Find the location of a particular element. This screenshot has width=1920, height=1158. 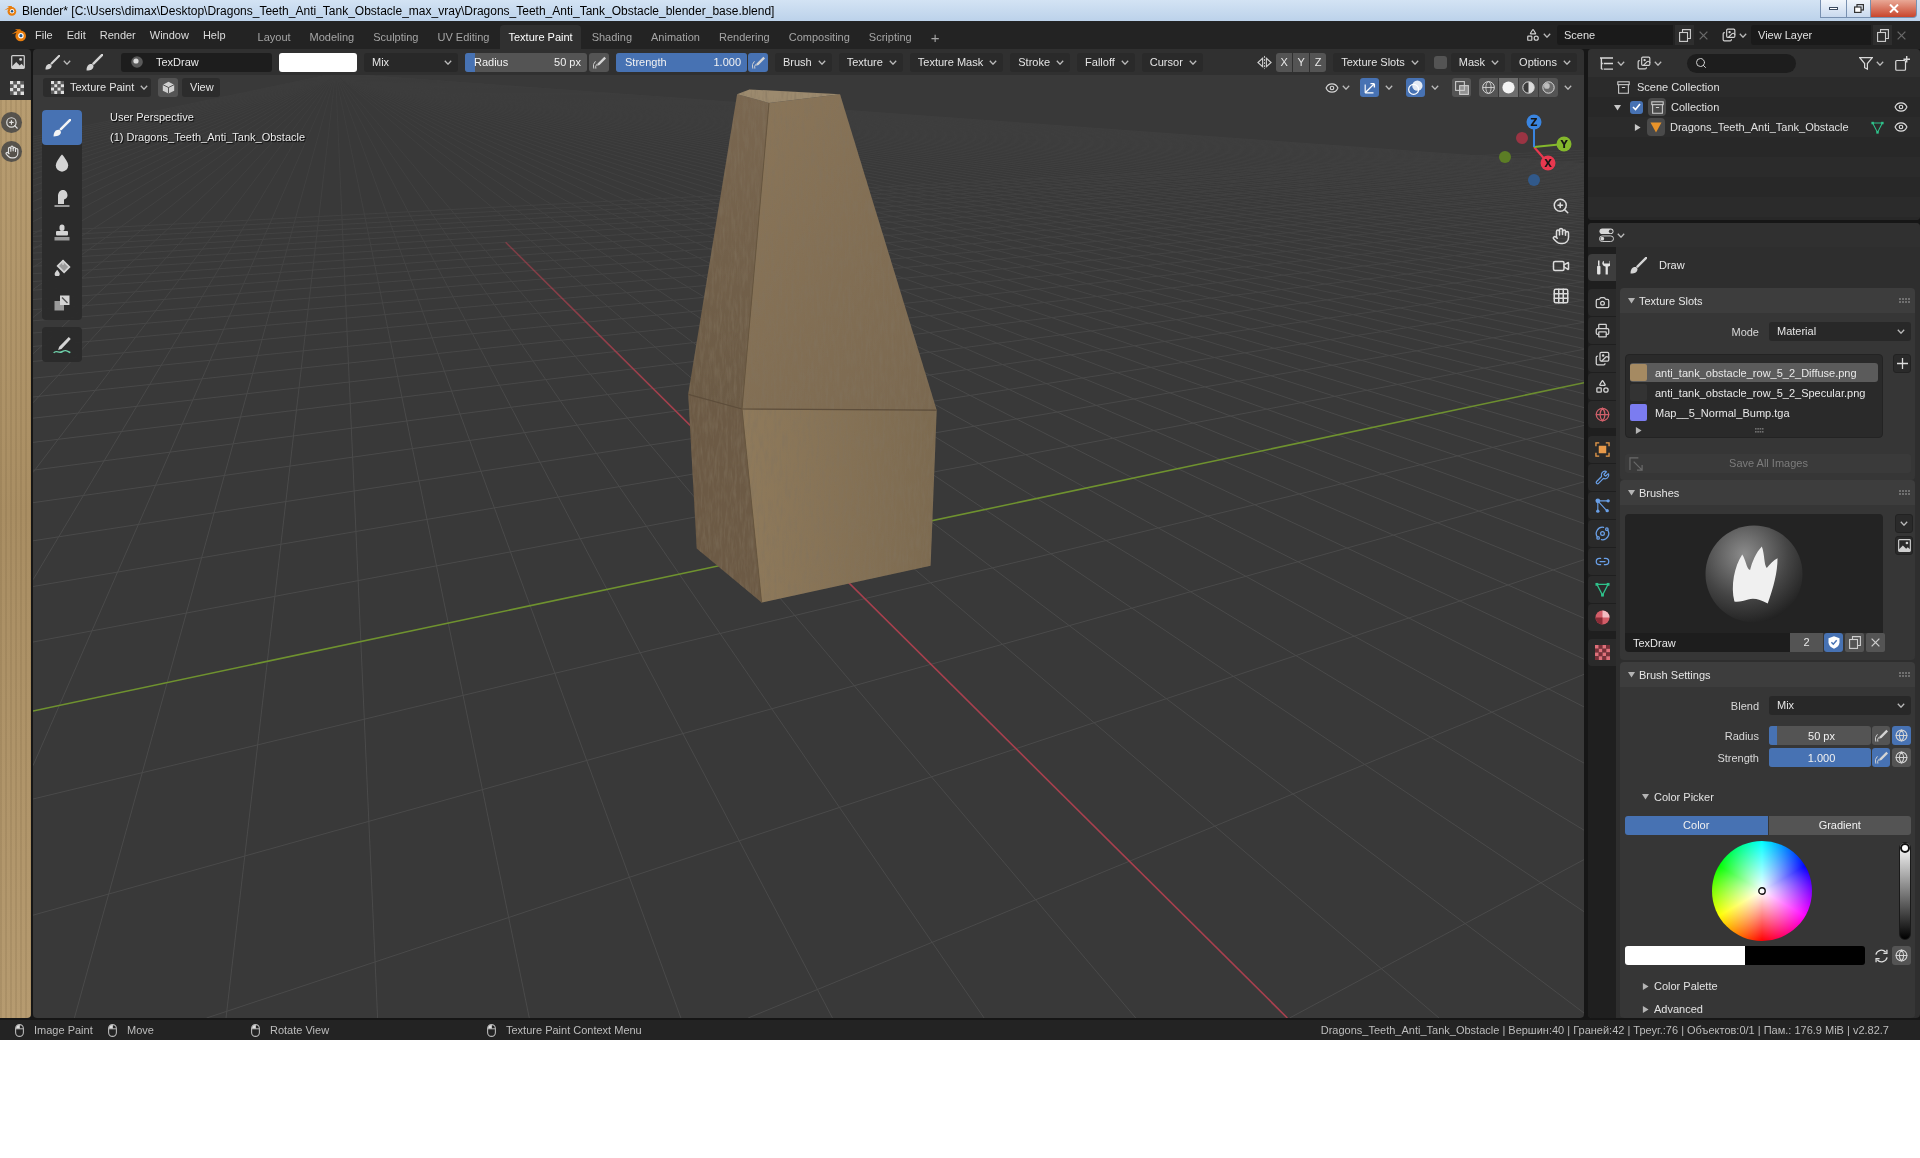

color-mode-tab: Gradient is located at coordinates (1839, 825).